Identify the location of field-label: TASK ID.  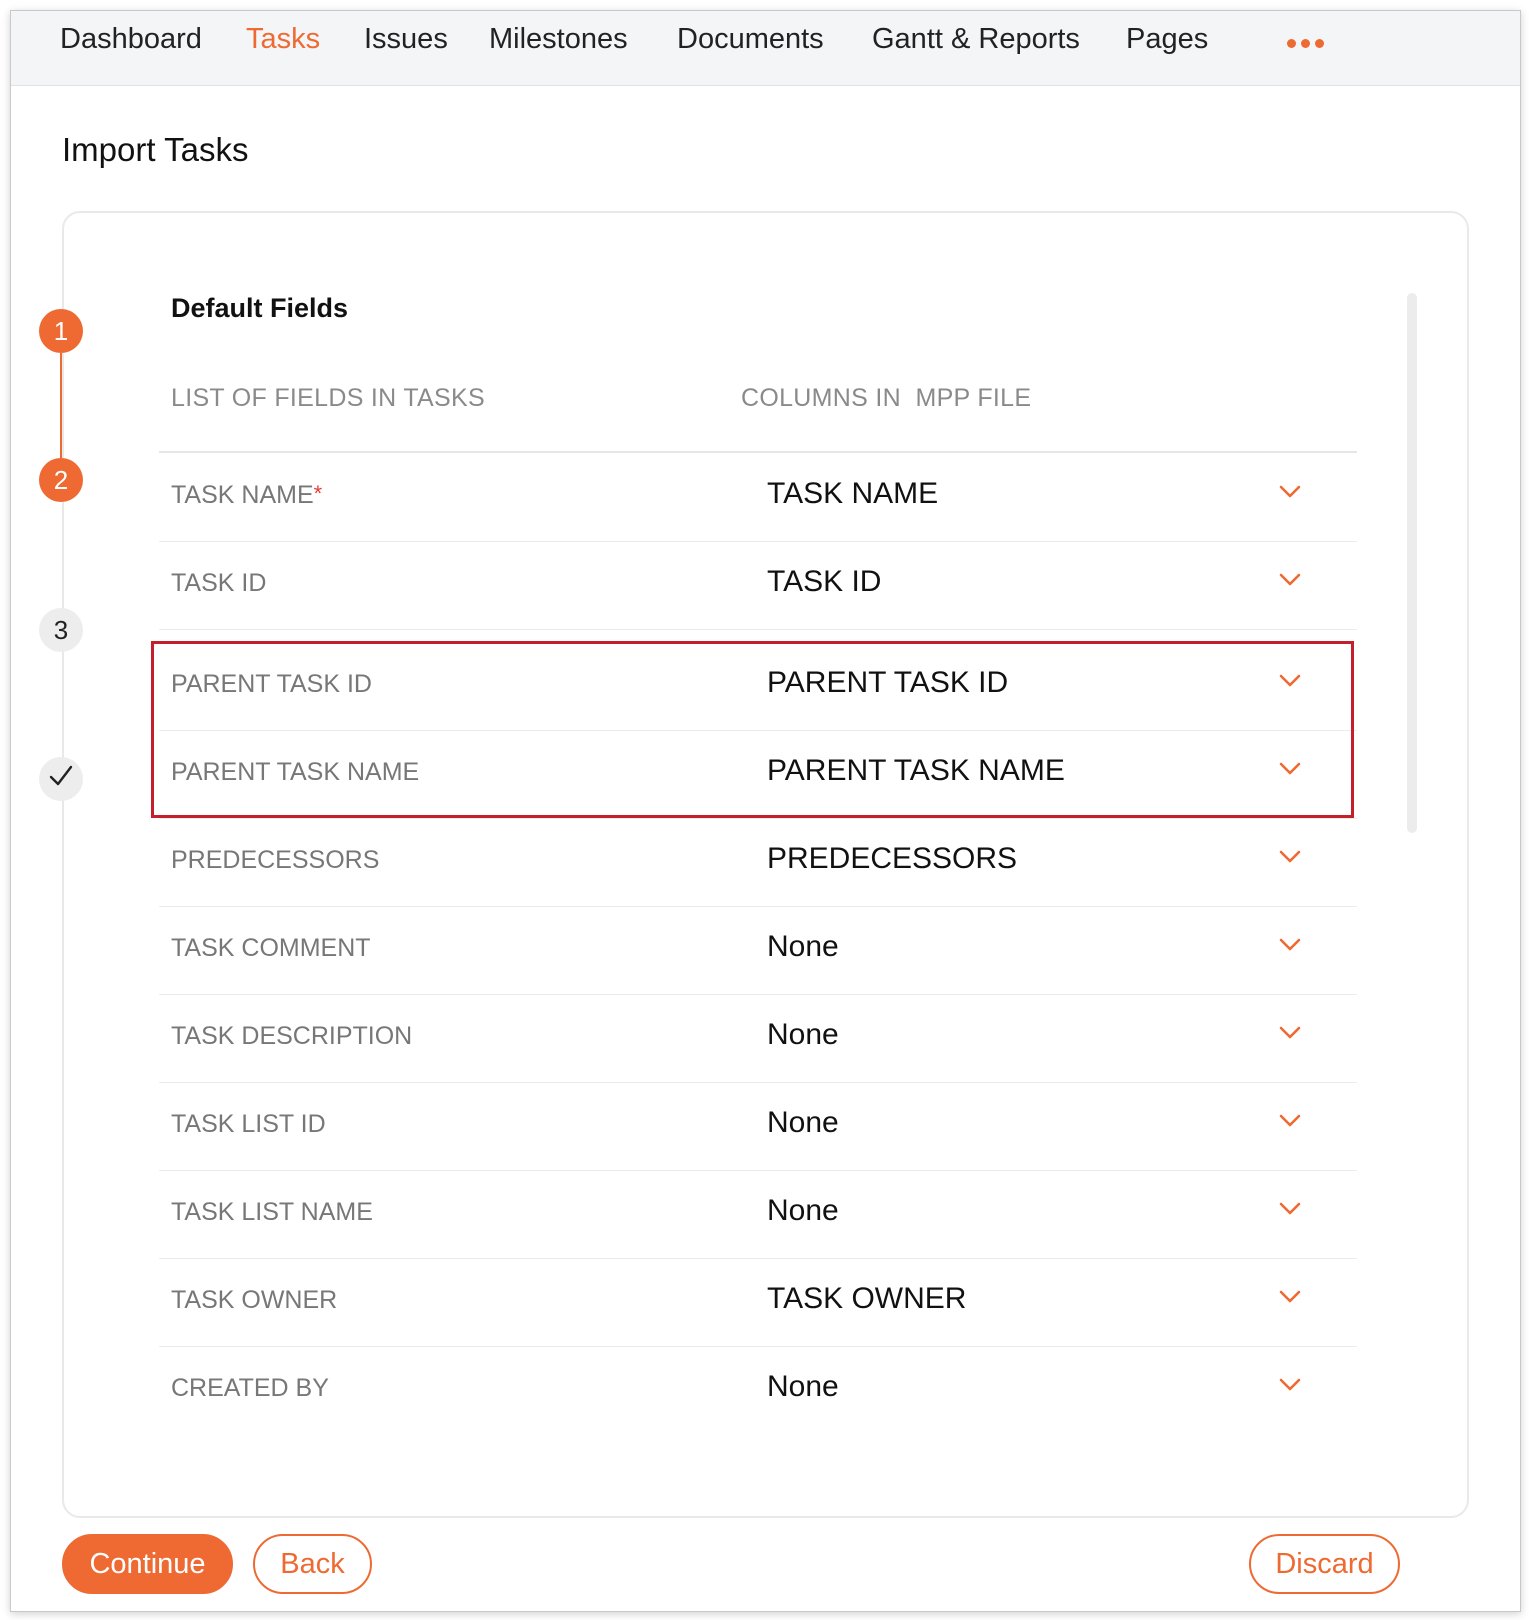
(219, 583).